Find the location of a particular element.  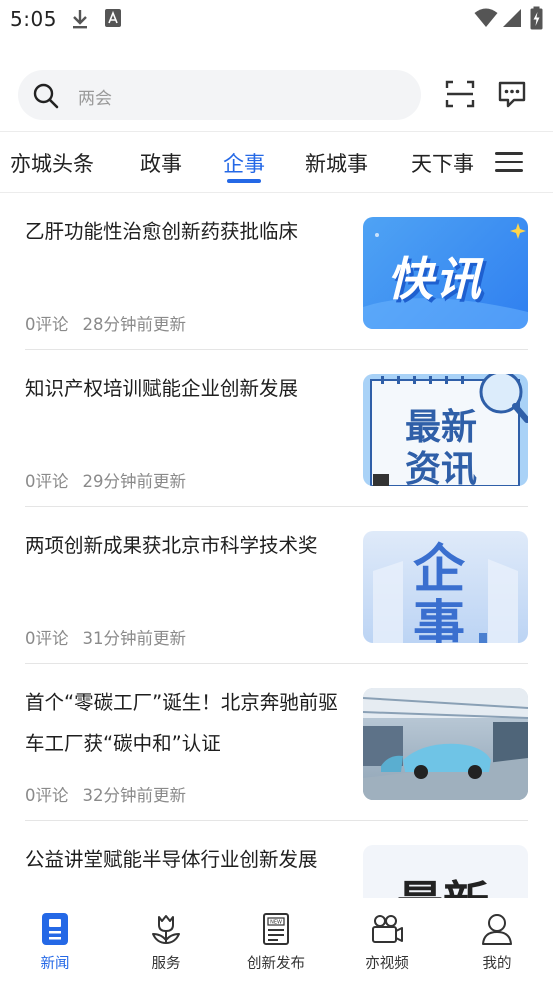

thumbnail-label-bottom: 资讯 is located at coordinates (441, 467).